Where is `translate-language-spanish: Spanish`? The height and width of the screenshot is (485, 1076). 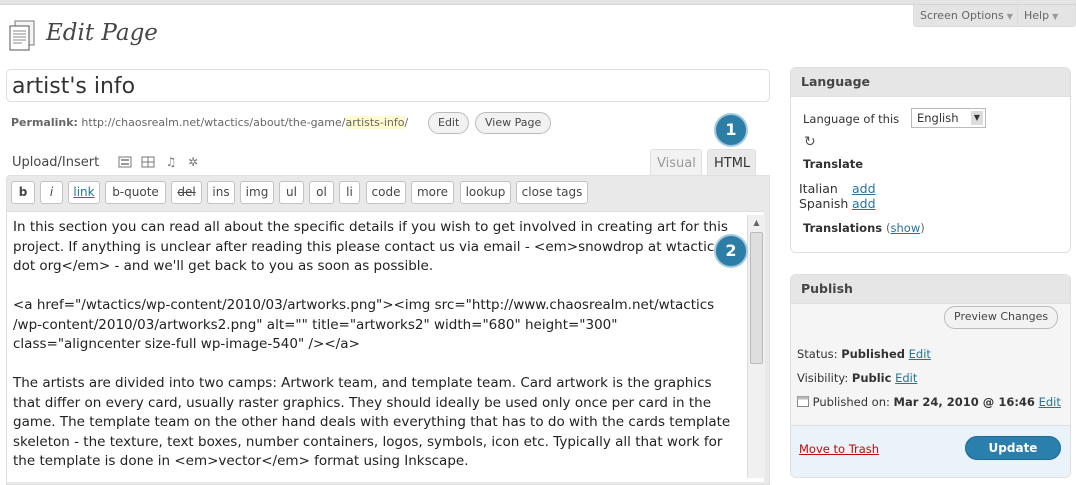 translate-language-spanish: Spanish is located at coordinates (824, 203).